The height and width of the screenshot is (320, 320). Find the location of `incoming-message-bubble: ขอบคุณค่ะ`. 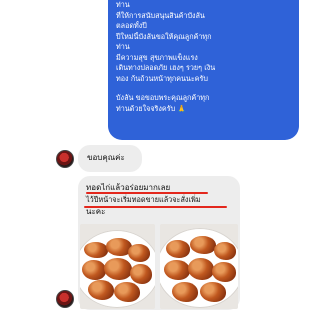

incoming-message-bubble: ขอบคุณค่ะ is located at coordinates (110, 158).